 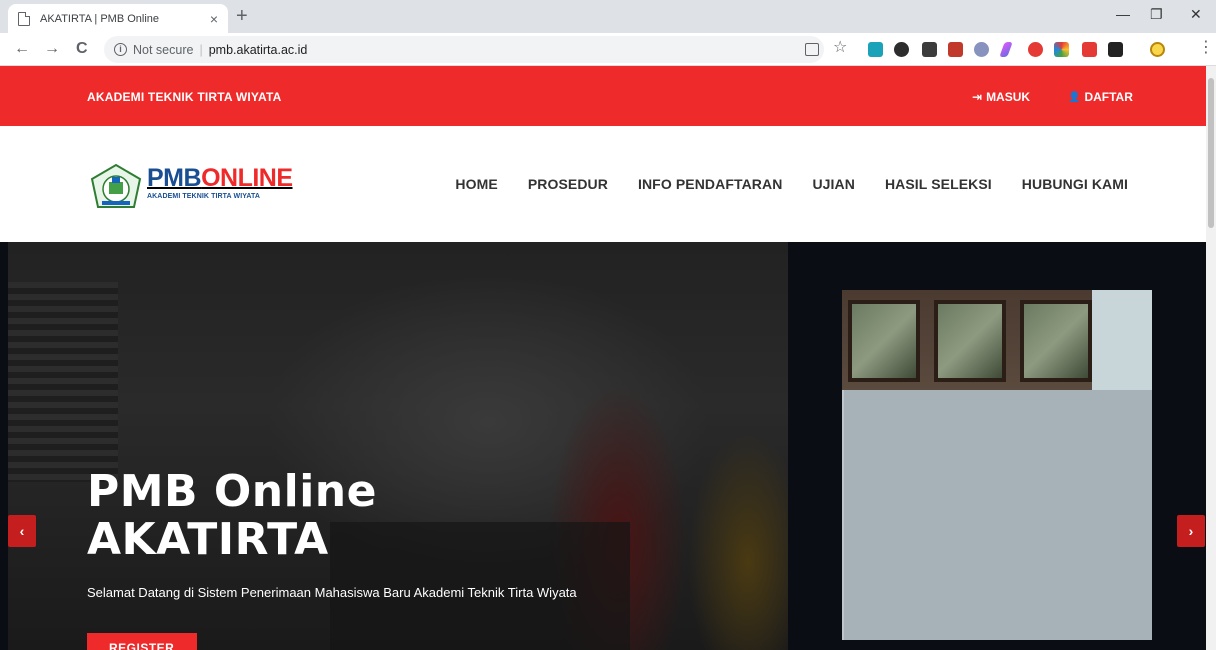 I want to click on side-photo-wall, so click(x=1122, y=340).